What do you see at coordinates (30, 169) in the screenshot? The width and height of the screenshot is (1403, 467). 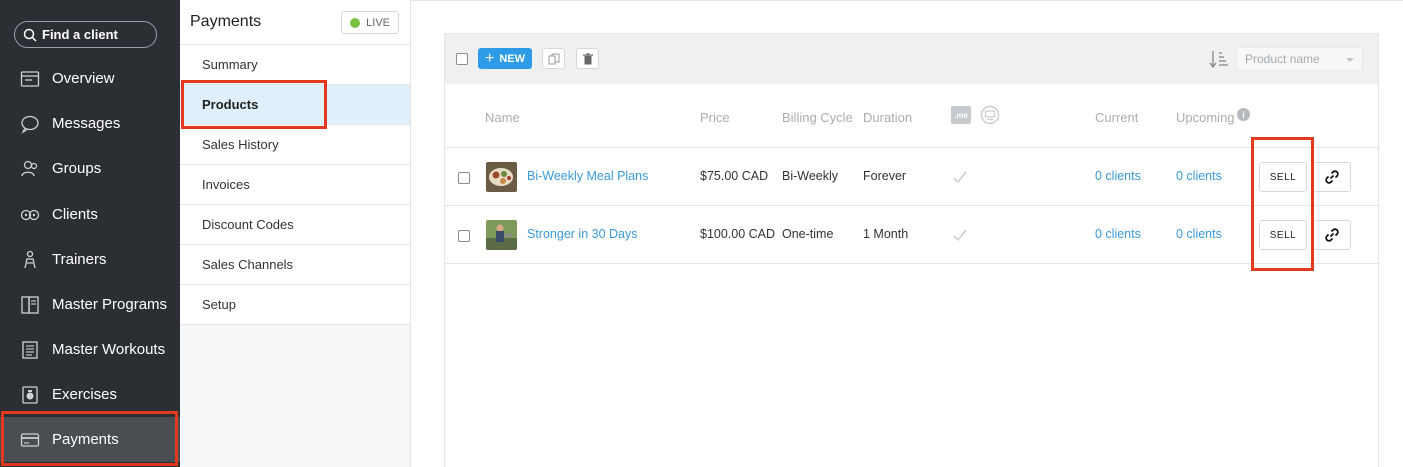 I see `groups-icon` at bounding box center [30, 169].